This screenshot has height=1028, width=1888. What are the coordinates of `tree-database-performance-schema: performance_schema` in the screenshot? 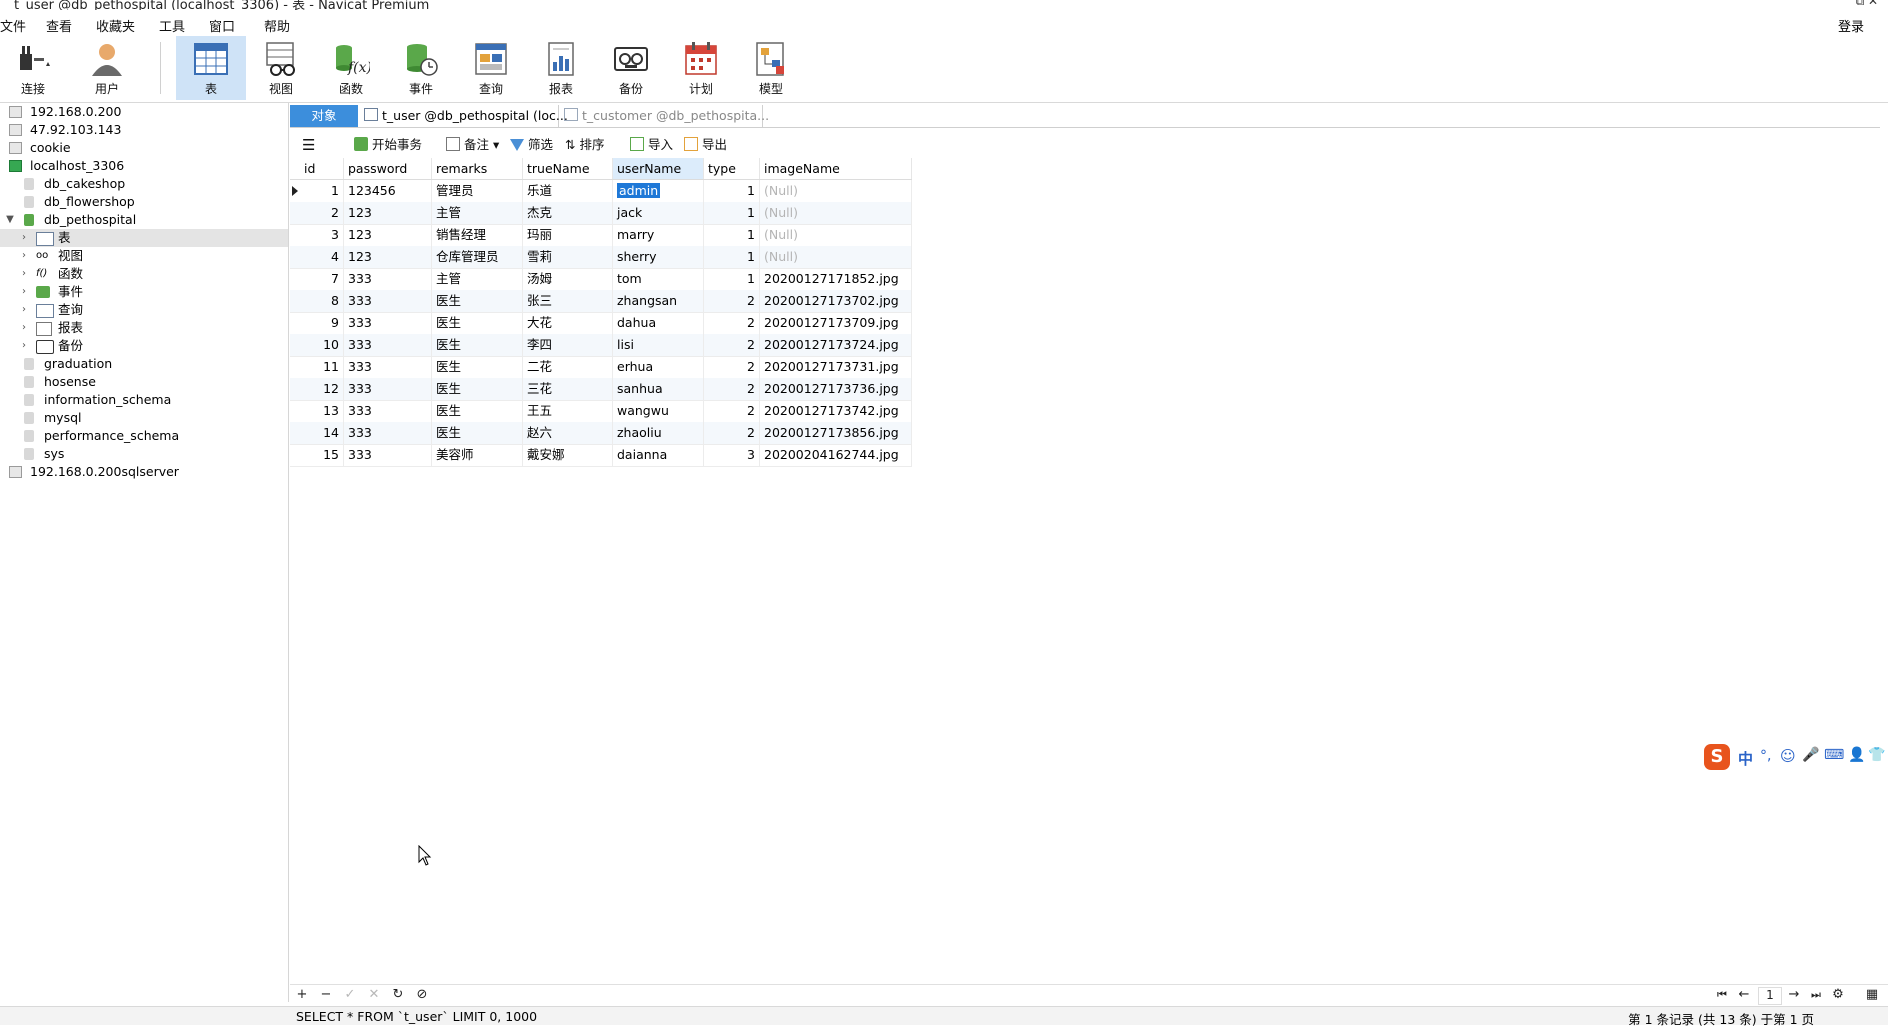 It's located at (144, 436).